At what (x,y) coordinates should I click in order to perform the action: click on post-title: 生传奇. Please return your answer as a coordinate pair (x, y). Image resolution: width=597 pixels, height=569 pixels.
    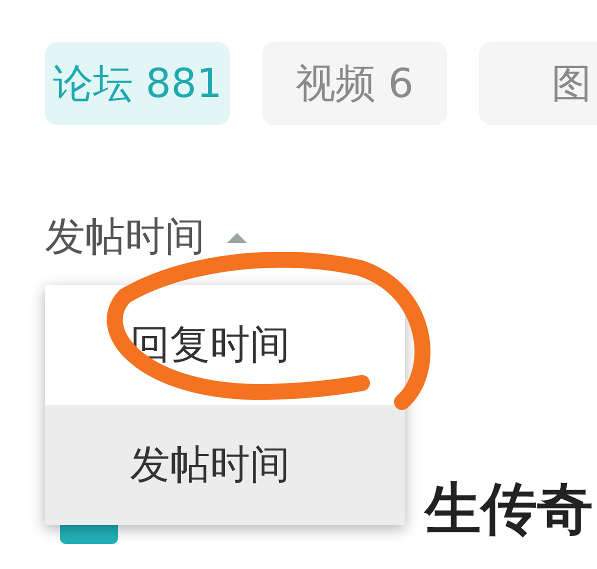
    Looking at the image, I should click on (509, 510).